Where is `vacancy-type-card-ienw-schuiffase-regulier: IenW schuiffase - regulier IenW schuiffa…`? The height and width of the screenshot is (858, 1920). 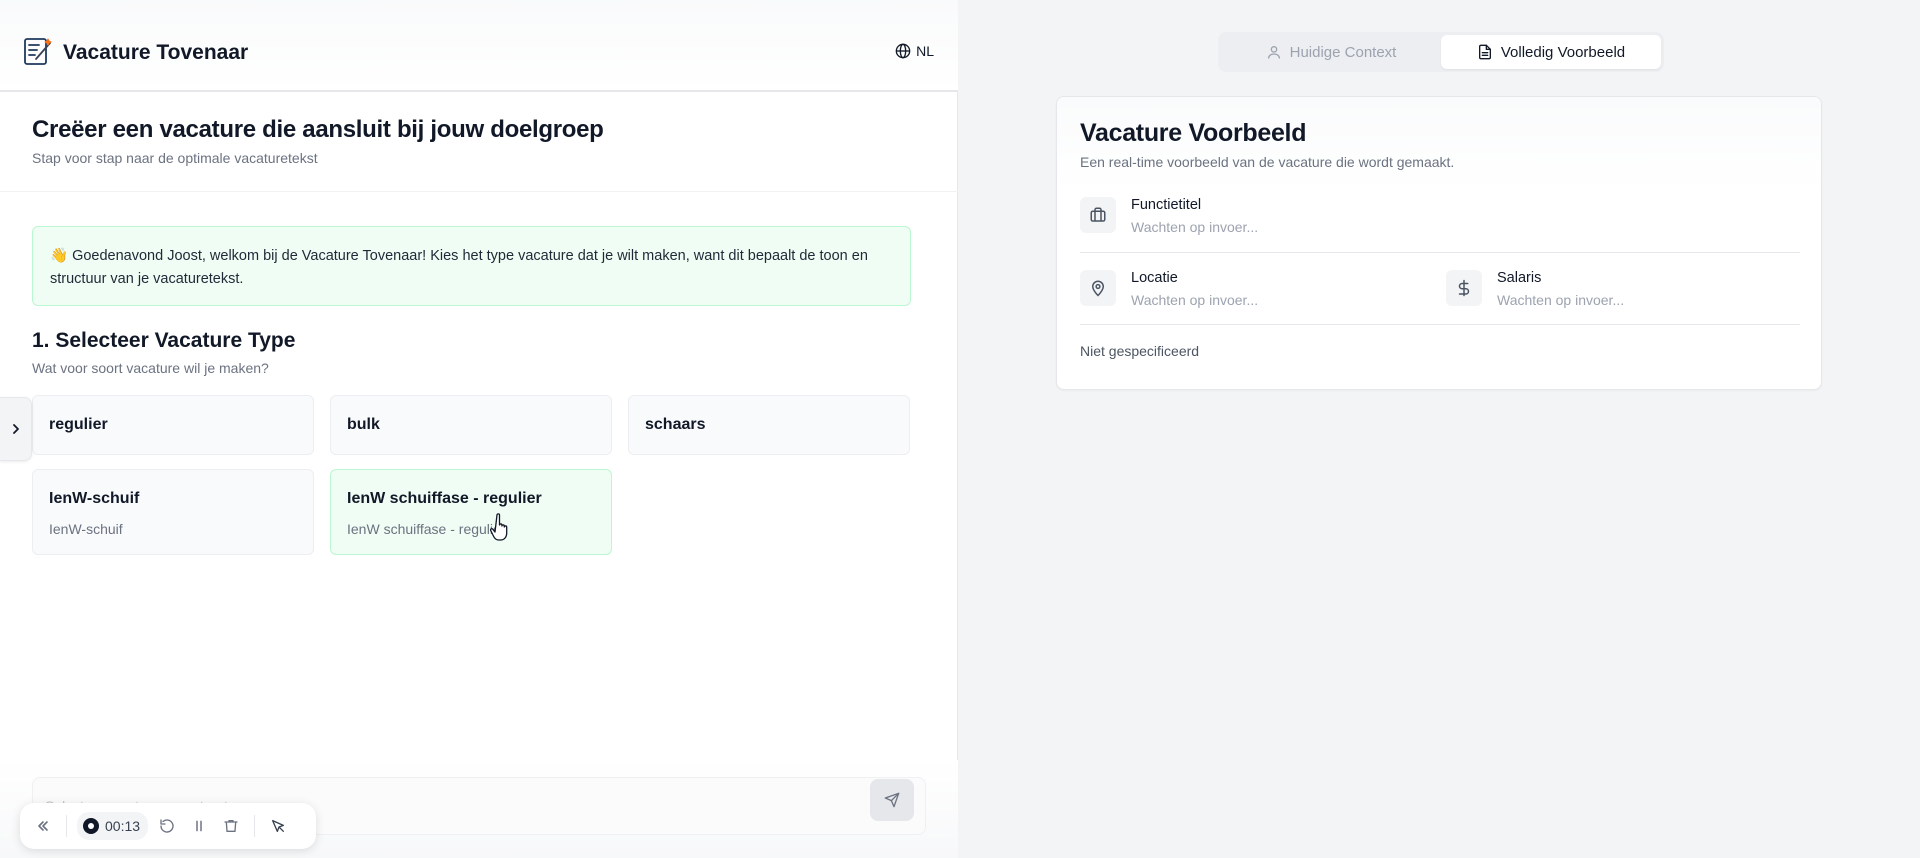
vacancy-type-card-ienw-schuiffase-regulier: IenW schuiffase - regulier IenW schuiffa… is located at coordinates (471, 512).